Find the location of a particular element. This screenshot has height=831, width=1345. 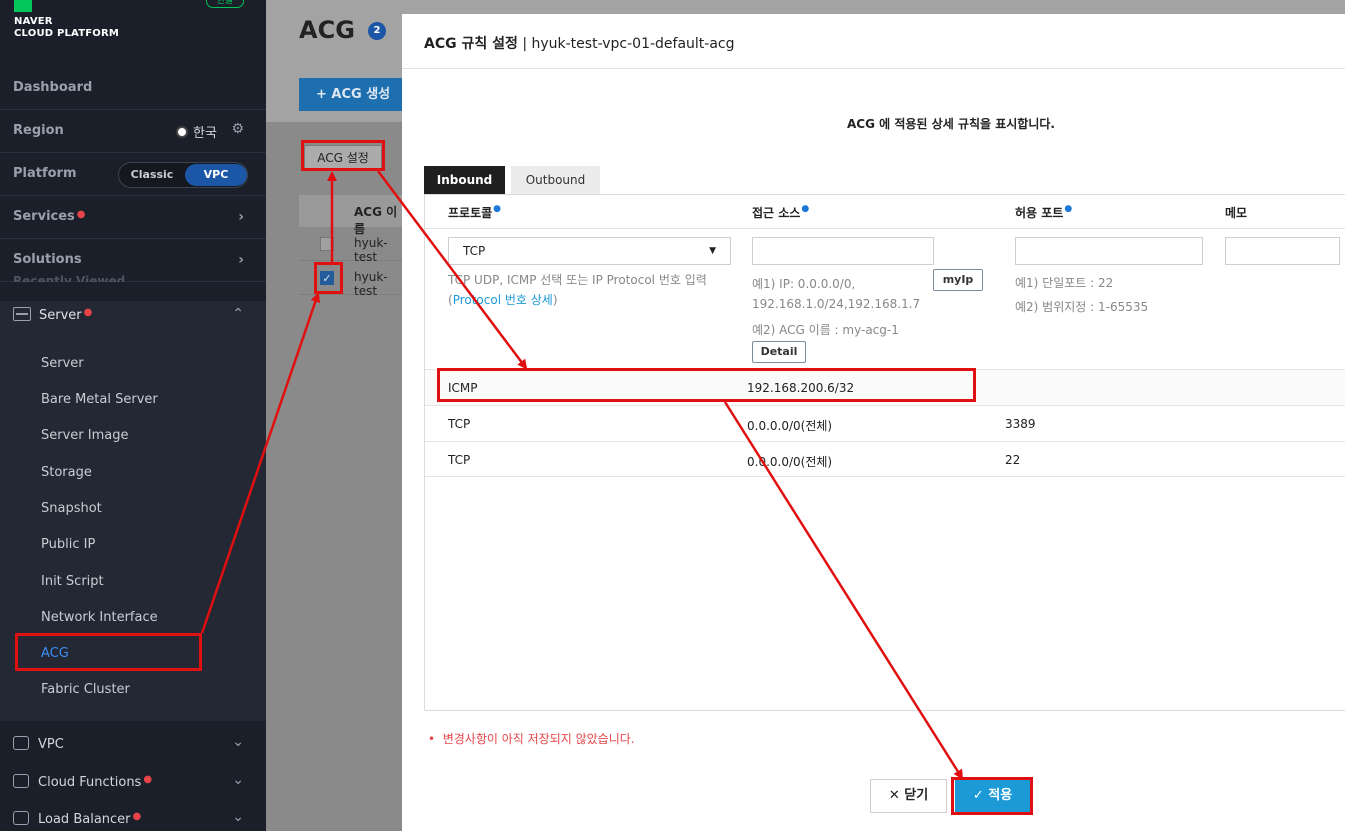

load-balancer-icon is located at coordinates (21, 818).